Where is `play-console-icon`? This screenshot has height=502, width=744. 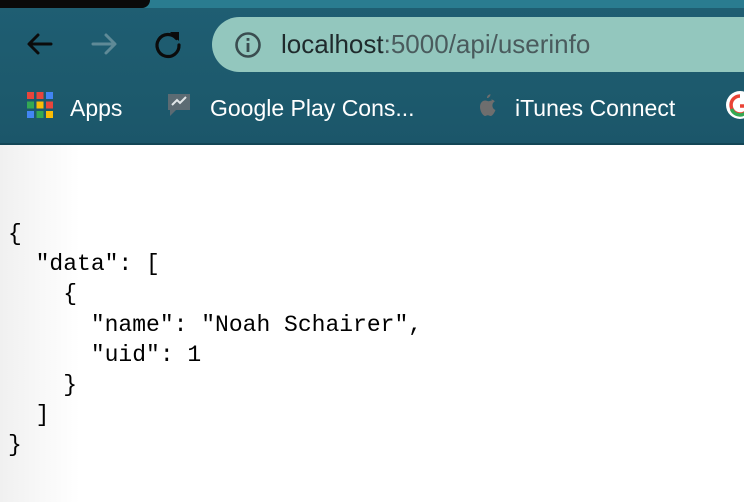 play-console-icon is located at coordinates (179, 108).